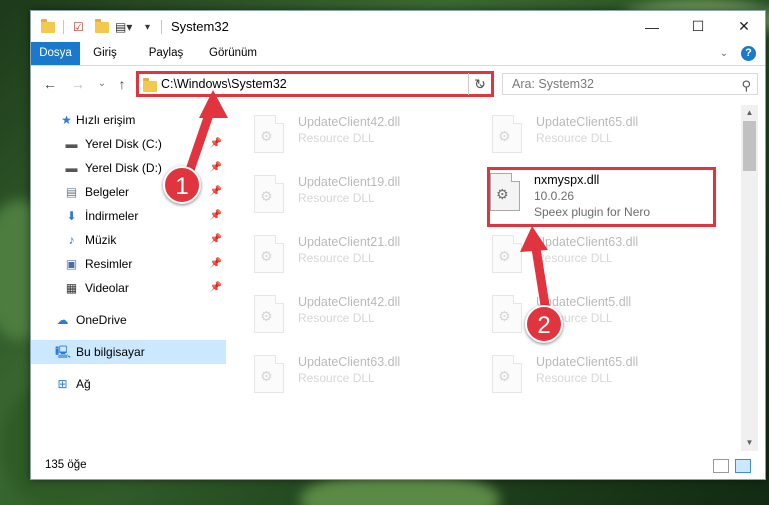 This screenshot has width=769, height=505. I want to click on search-icon: ⚲, so click(746, 85).